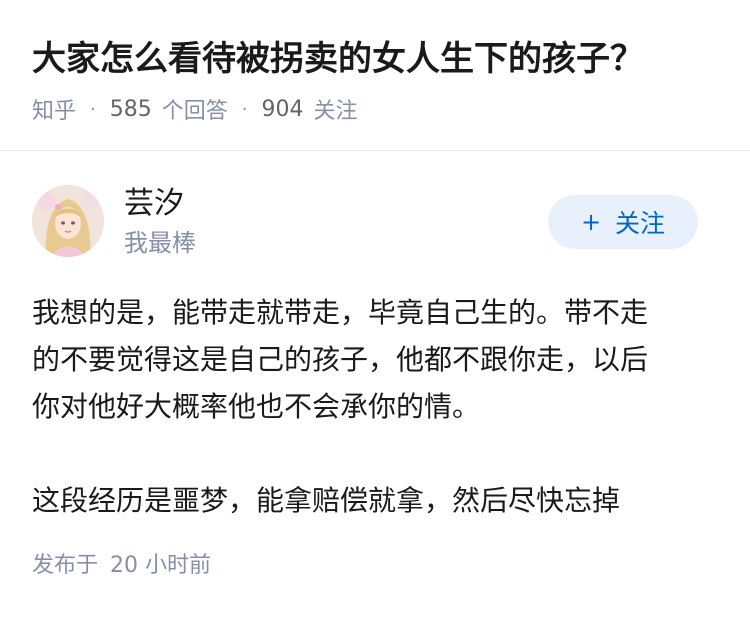 The height and width of the screenshot is (618, 750). What do you see at coordinates (160, 243) in the screenshot?
I see `author-bio: 我最棒` at bounding box center [160, 243].